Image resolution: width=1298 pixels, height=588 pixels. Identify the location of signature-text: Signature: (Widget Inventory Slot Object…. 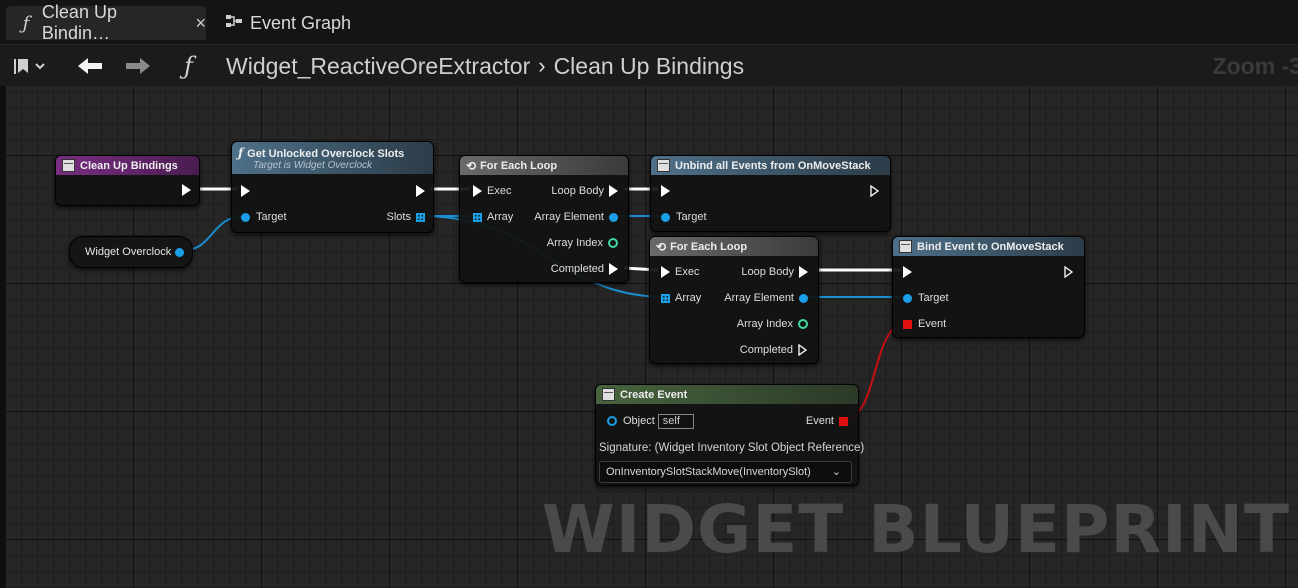
(732, 448).